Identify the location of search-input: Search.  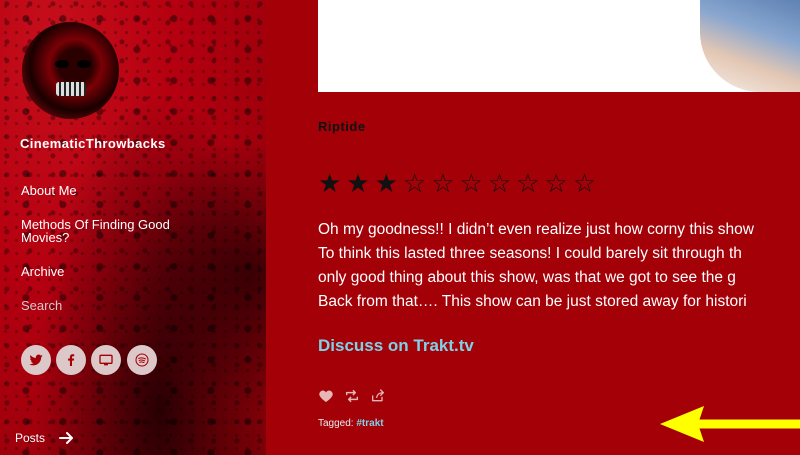
(41, 305).